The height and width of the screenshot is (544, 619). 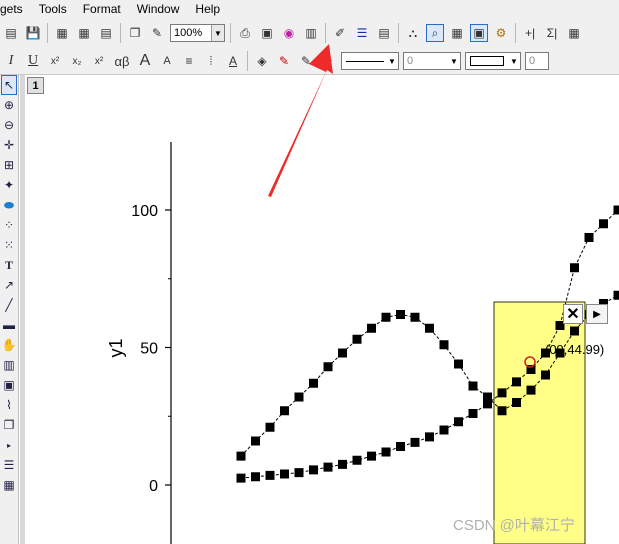 What do you see at coordinates (300, 120) in the screenshot?
I see `red-arrow` at bounding box center [300, 120].